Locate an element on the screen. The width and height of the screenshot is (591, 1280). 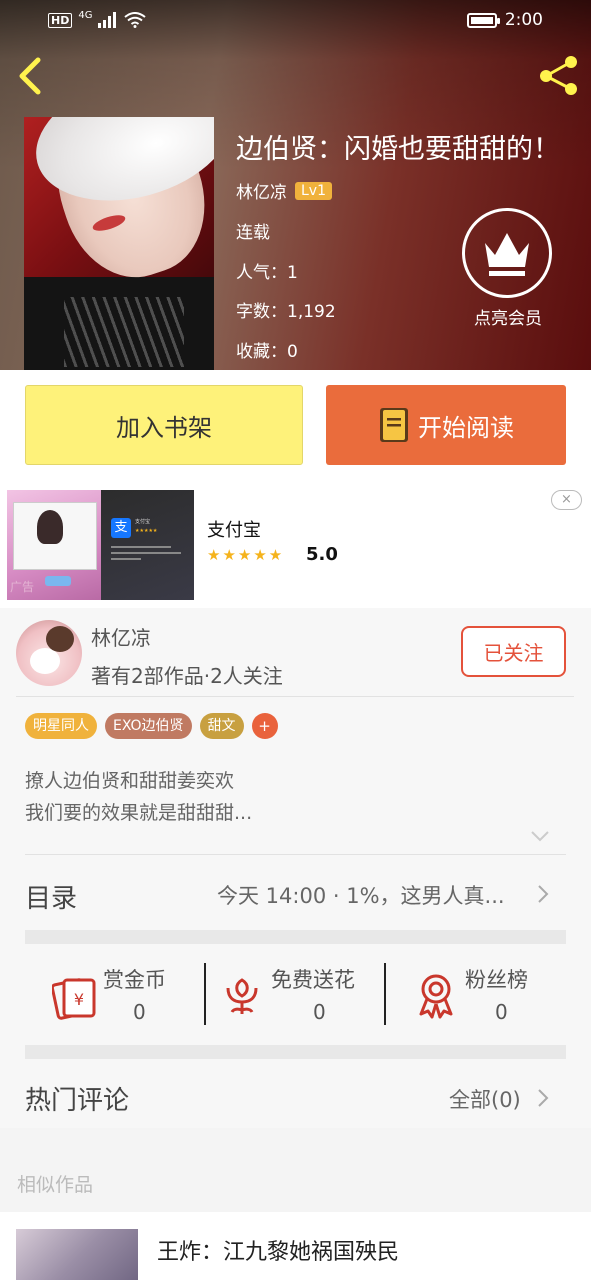
ad-tag: 广告 is located at coordinates (22, 587).